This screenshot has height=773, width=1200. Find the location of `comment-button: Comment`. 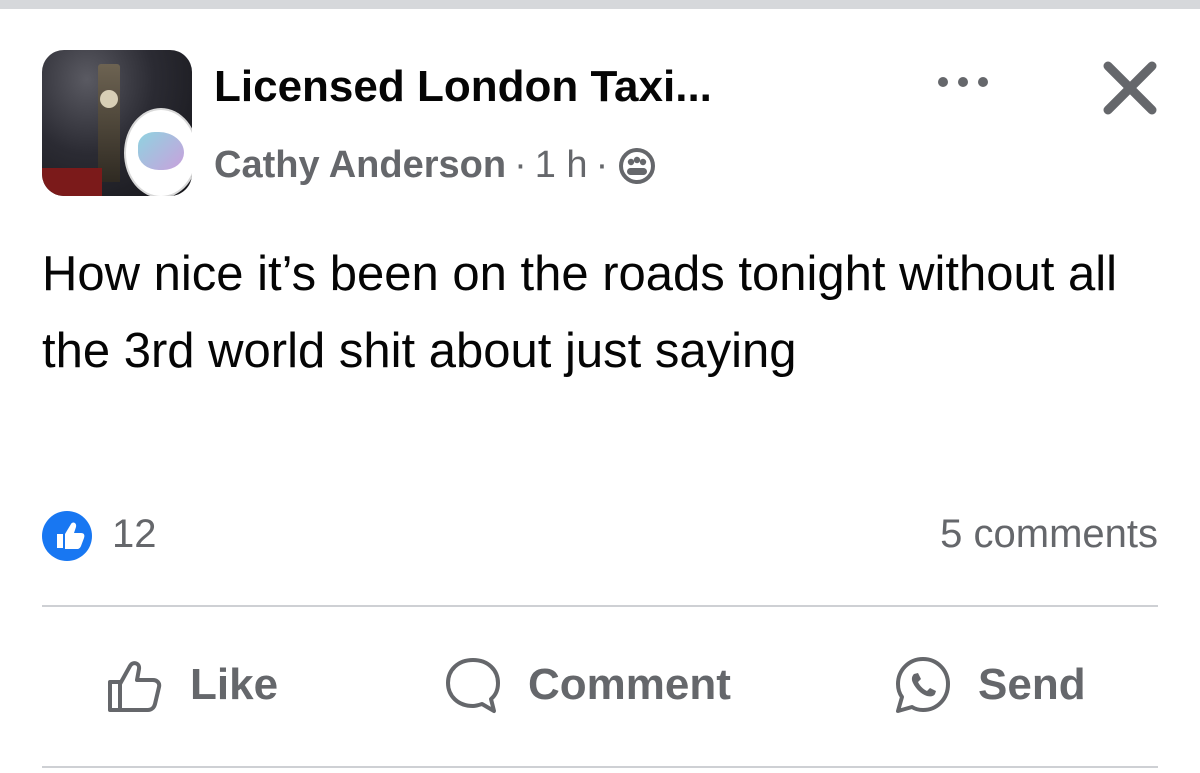

comment-button: Comment is located at coordinates (586, 685).